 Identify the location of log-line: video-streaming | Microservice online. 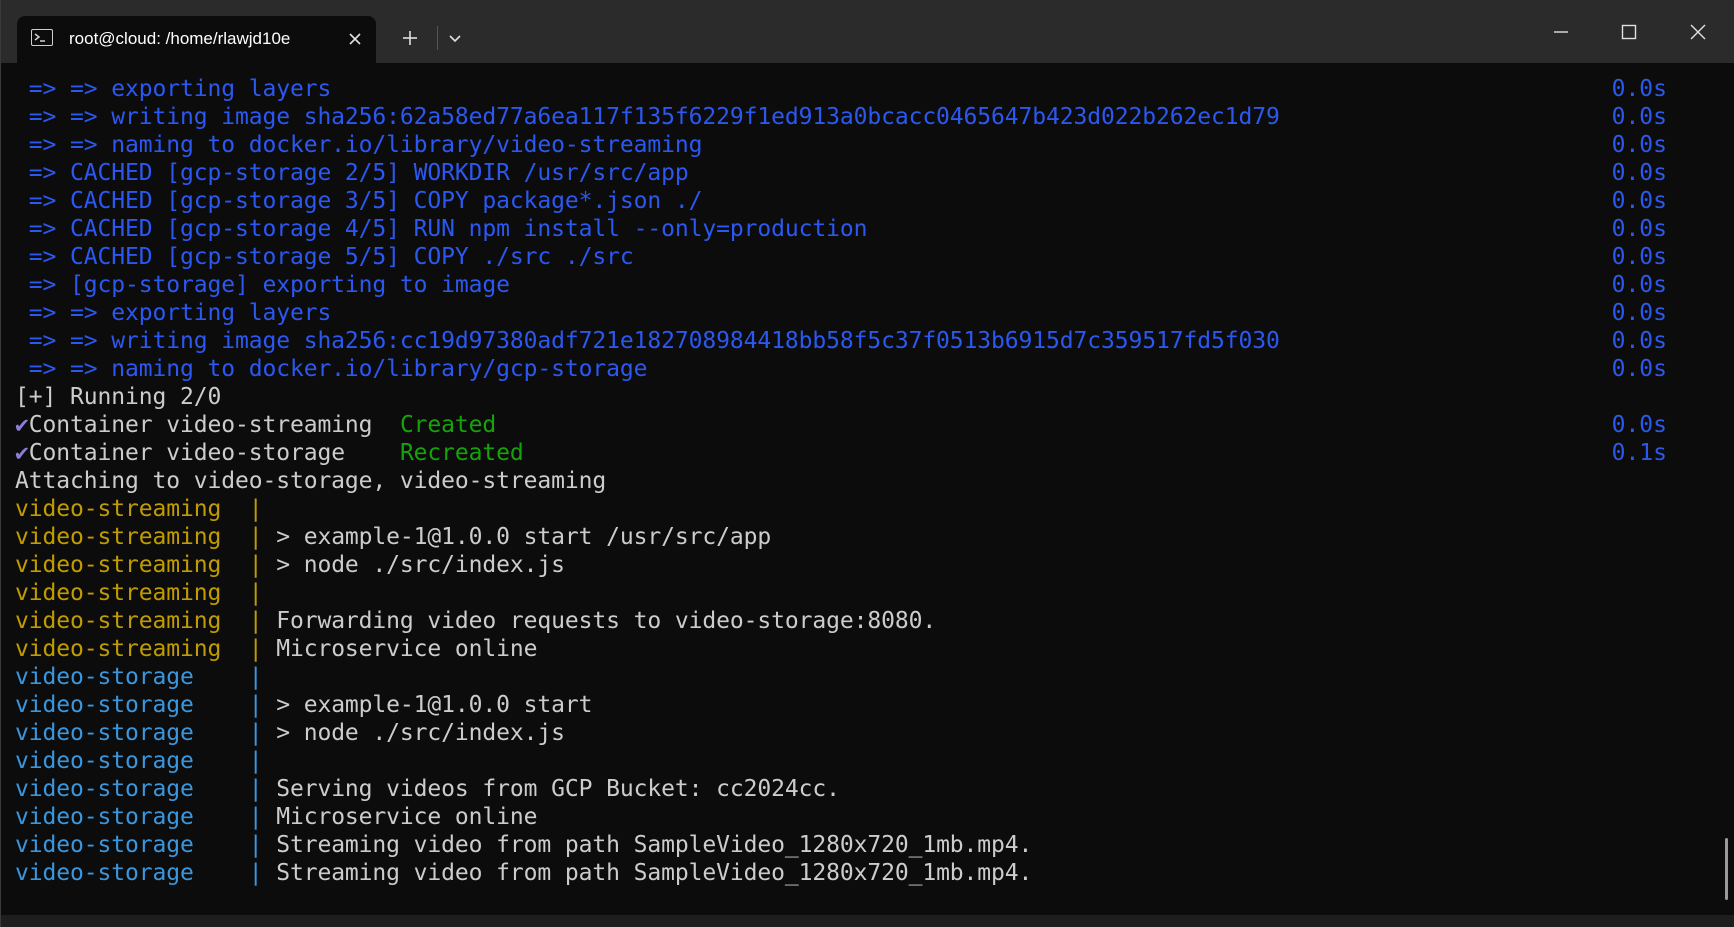
(276, 649).